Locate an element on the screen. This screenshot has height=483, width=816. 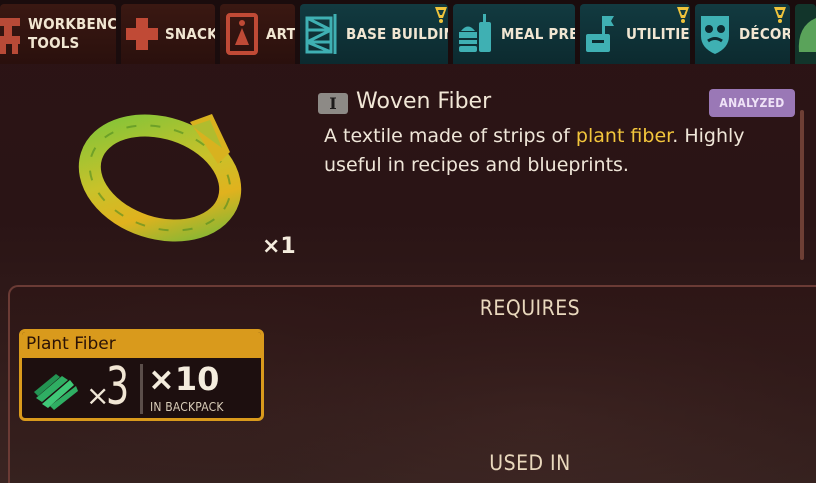
item-quantity: ×1 is located at coordinates (279, 246).